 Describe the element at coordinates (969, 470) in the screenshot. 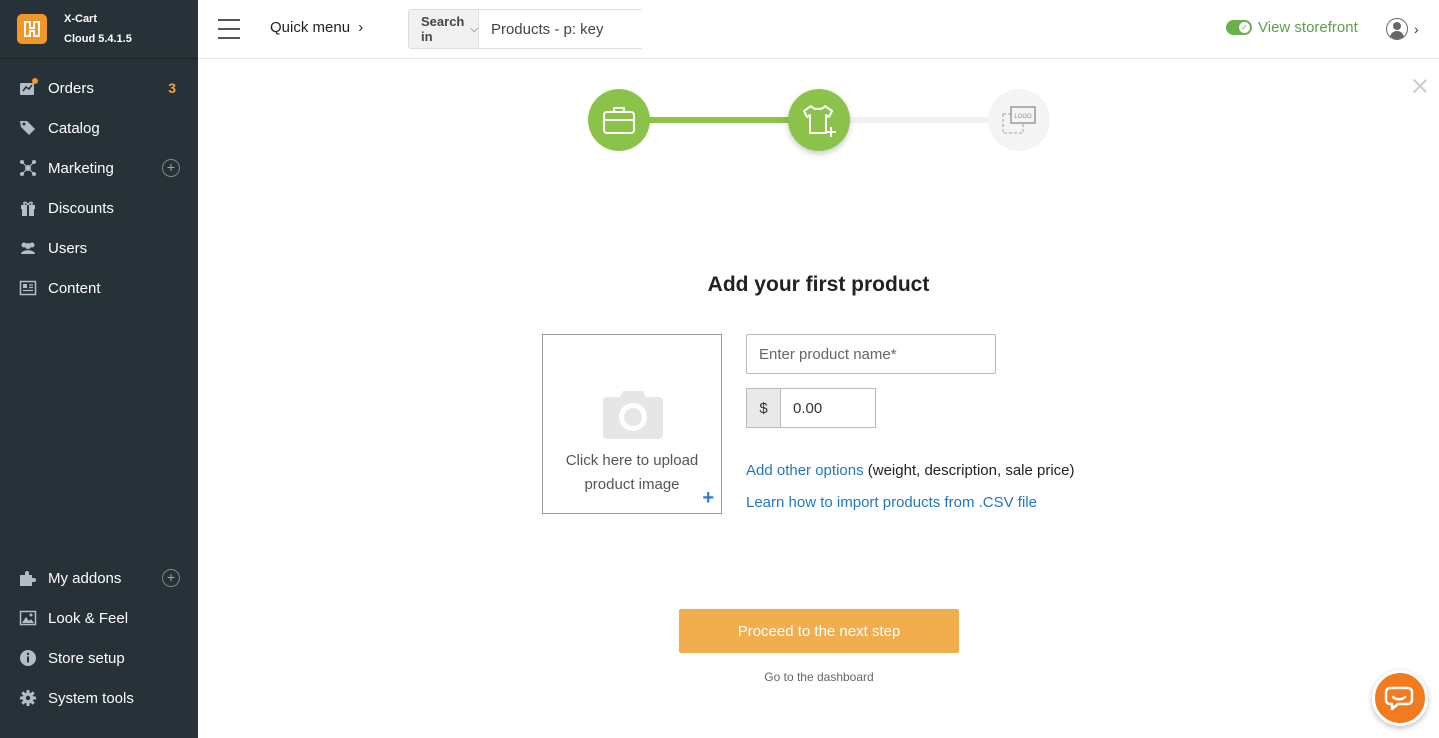

I see `other-options-note: (weight, description, sale price)` at that location.